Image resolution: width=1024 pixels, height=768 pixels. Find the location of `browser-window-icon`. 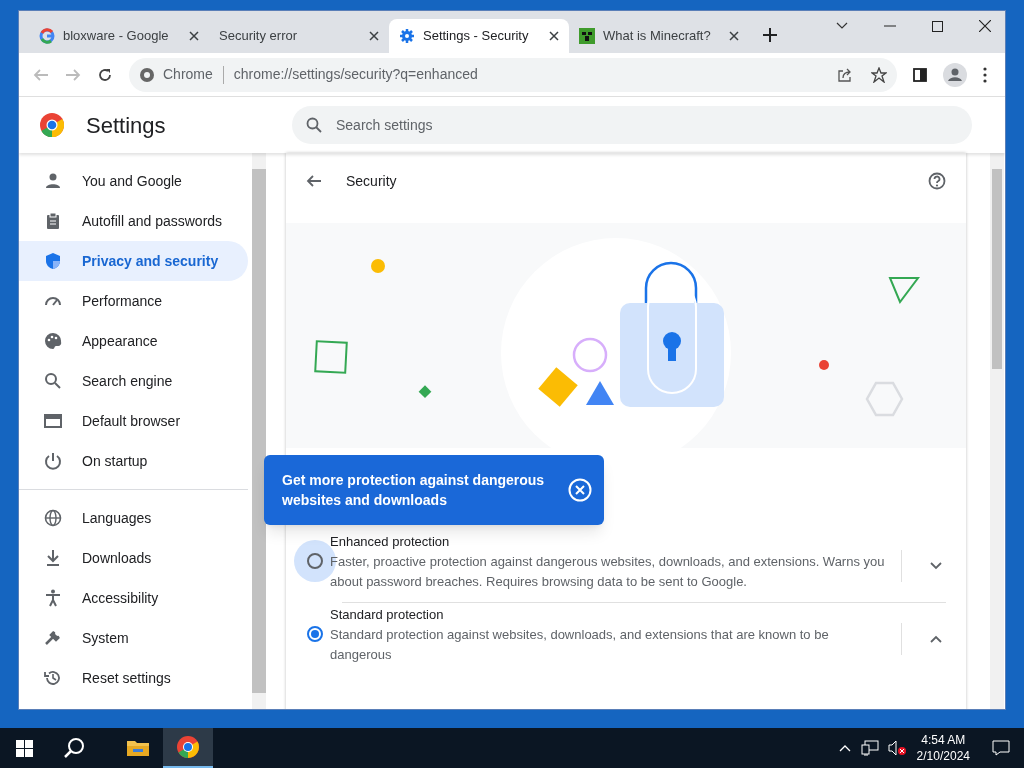

browser-window-icon is located at coordinates (53, 421).